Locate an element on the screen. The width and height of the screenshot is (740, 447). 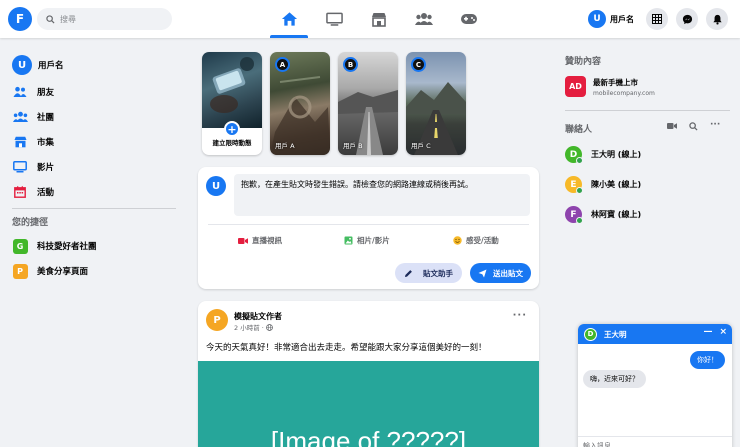
menu-button is located at coordinates (657, 19).